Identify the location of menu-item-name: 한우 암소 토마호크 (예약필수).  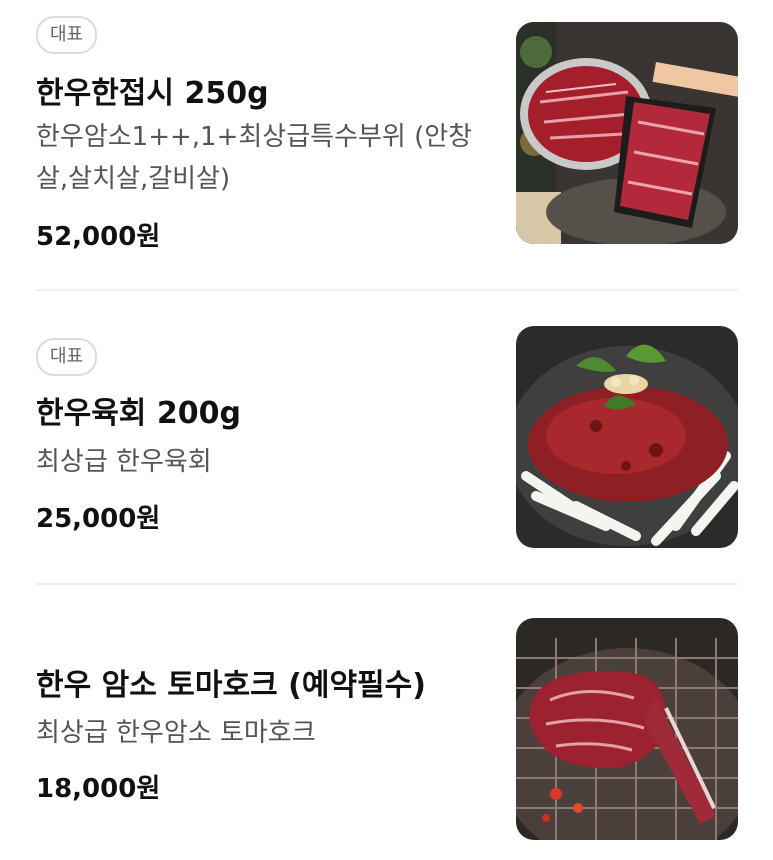
(231, 685).